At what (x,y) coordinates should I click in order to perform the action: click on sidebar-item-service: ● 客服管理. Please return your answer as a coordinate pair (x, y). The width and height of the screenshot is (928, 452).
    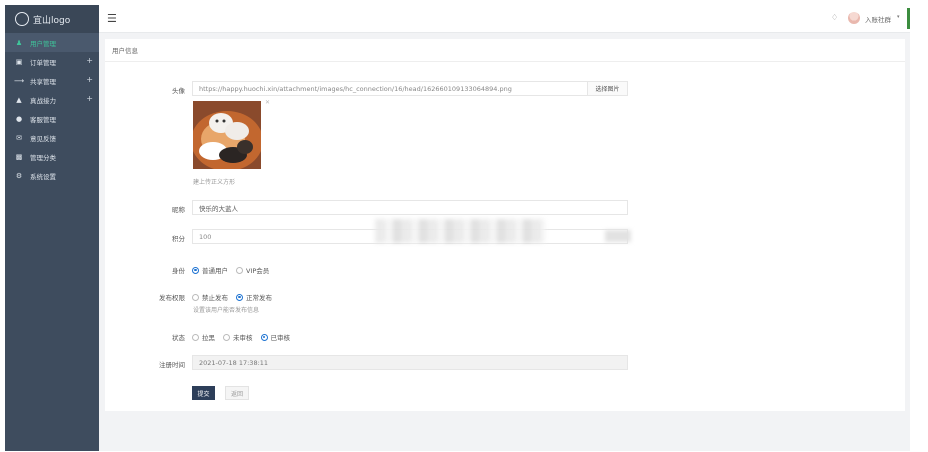
    Looking at the image, I should click on (52, 118).